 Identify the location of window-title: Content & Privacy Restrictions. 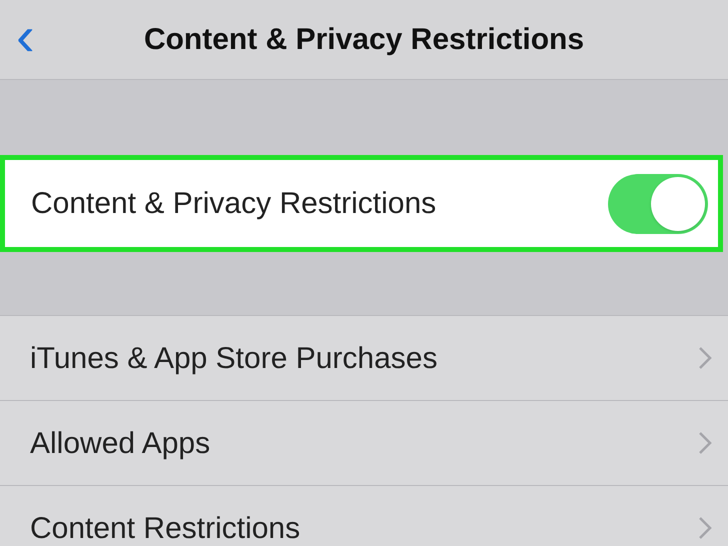
(364, 40).